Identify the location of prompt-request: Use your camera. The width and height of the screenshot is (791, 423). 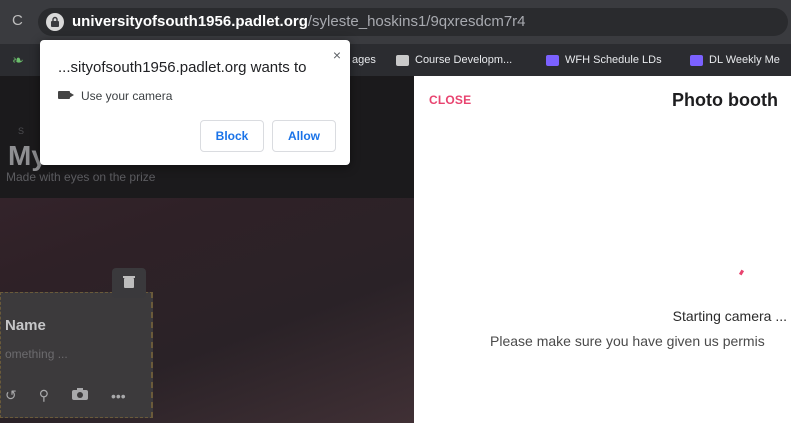
(127, 96).